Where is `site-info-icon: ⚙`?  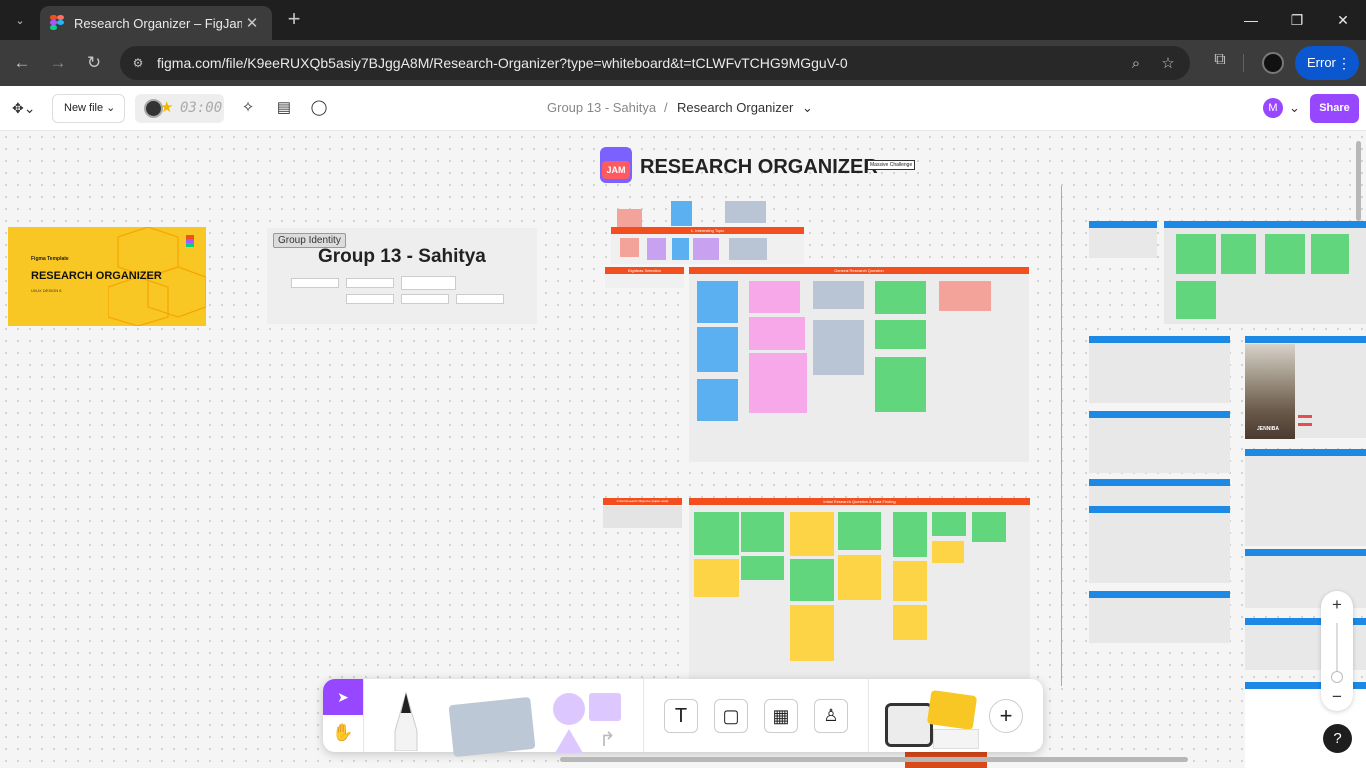 site-info-icon: ⚙ is located at coordinates (138, 63).